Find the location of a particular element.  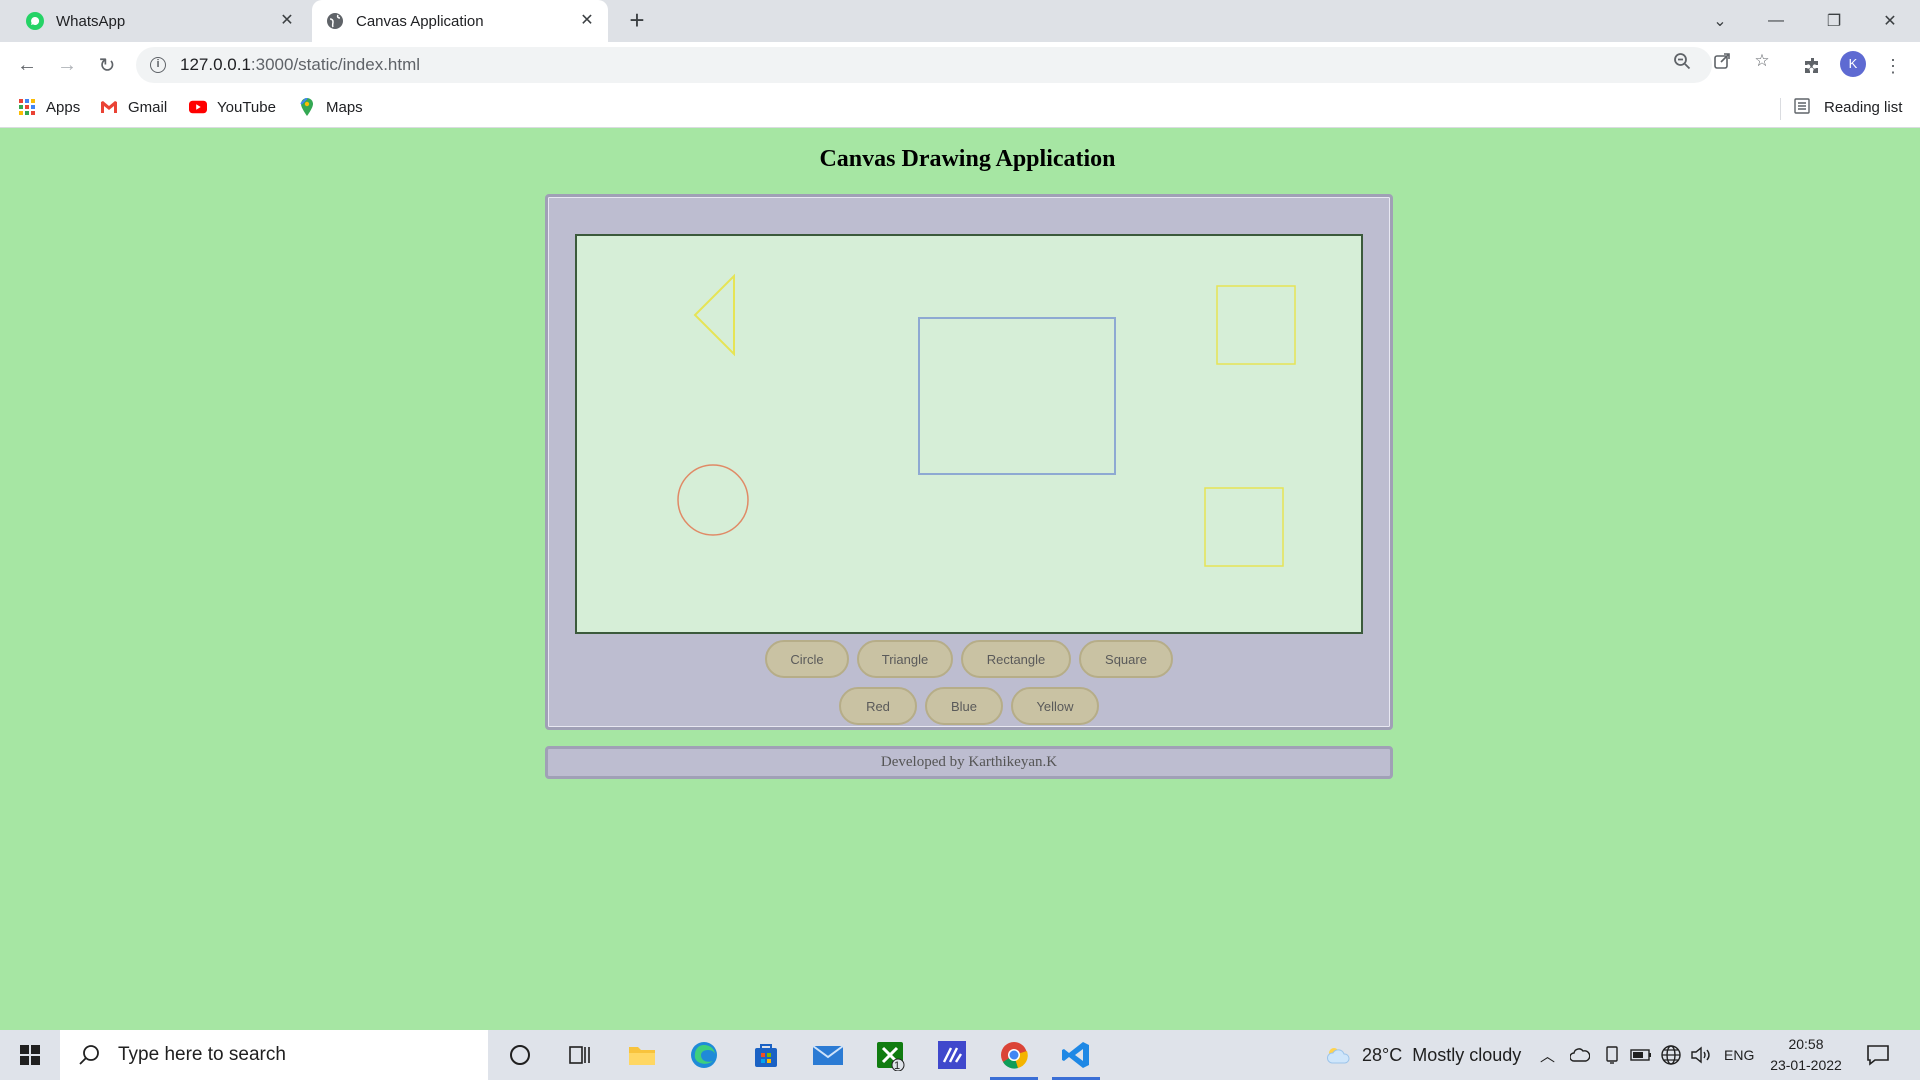

weather-text: 28°C Mostly cloudy is located at coordinates (1442, 1054).